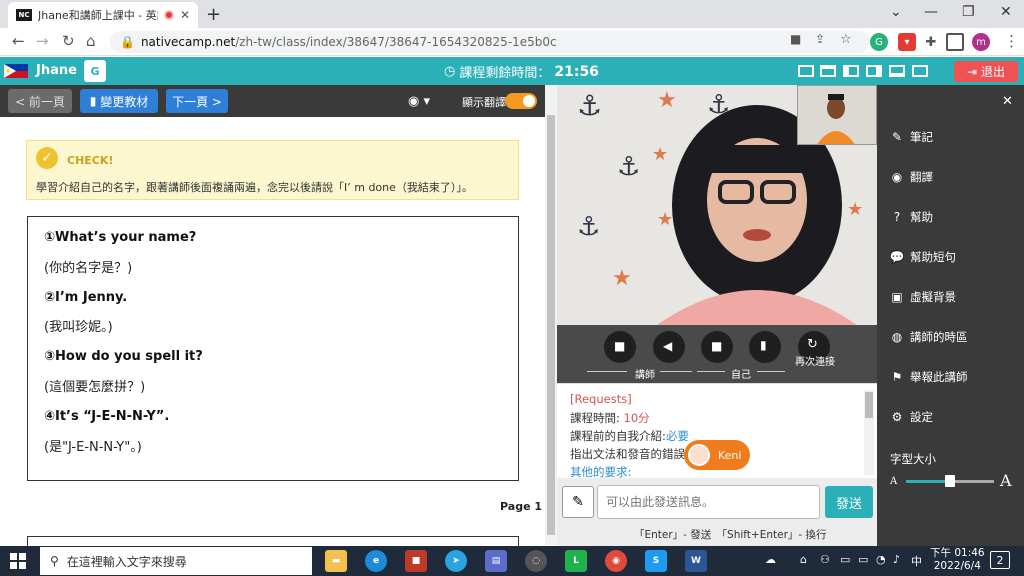 The width and height of the screenshot is (1024, 576). What do you see at coordinates (456, 561) in the screenshot?
I see `telegram-icon: ➤` at bounding box center [456, 561].